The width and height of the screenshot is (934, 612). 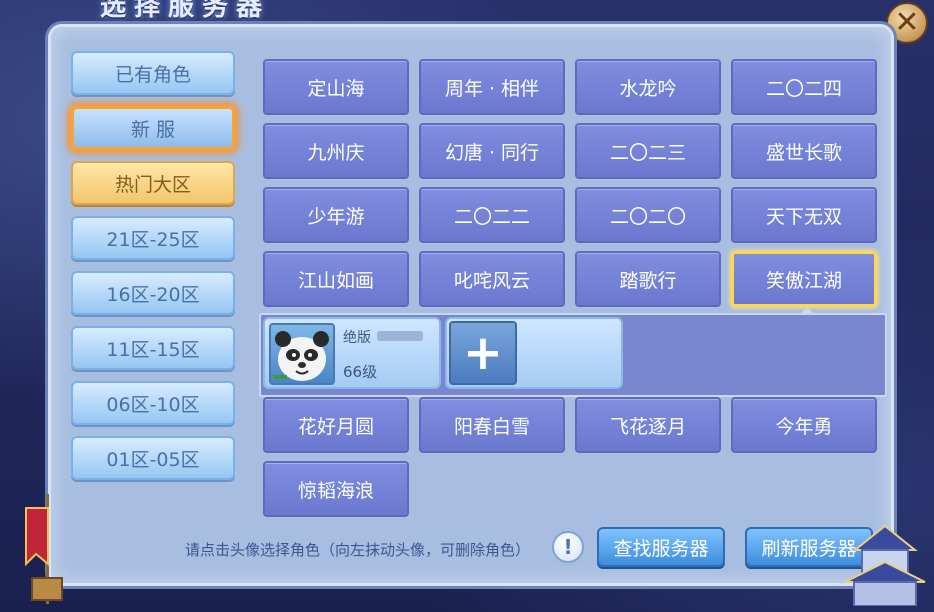 I want to click on sidebar-item-zone-21-25: 21区-25区, so click(x=153, y=238).